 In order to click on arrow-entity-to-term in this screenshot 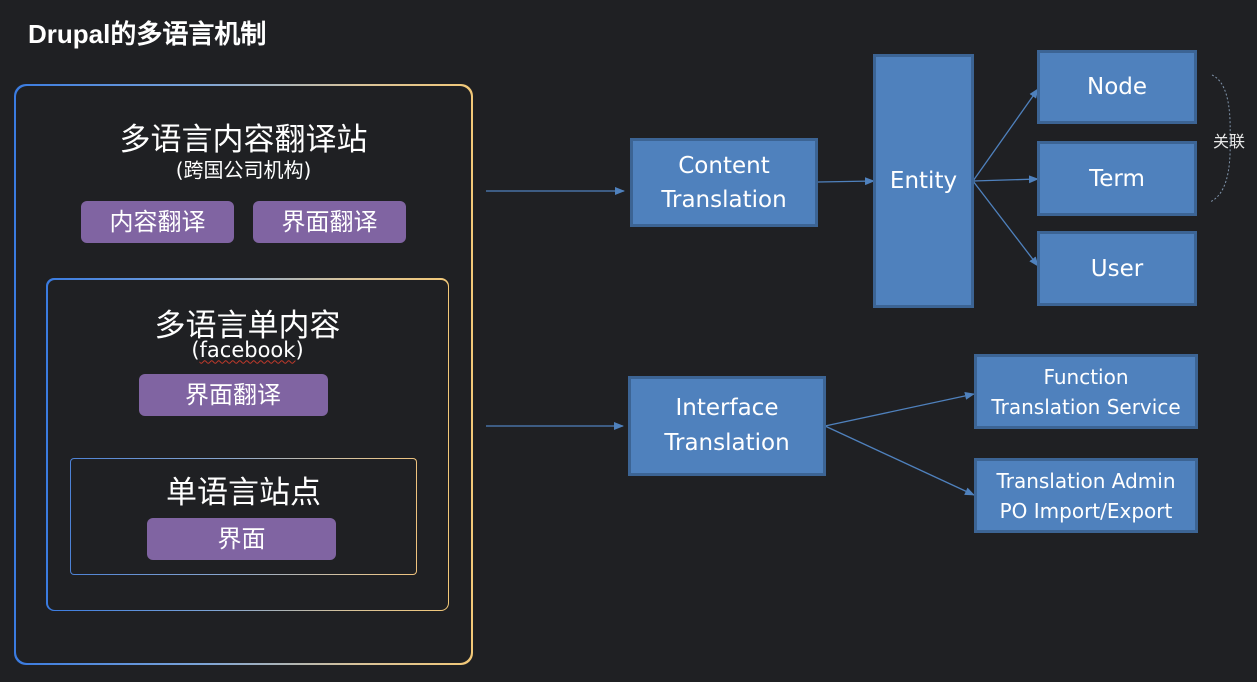, I will do `click(1005, 179)`.